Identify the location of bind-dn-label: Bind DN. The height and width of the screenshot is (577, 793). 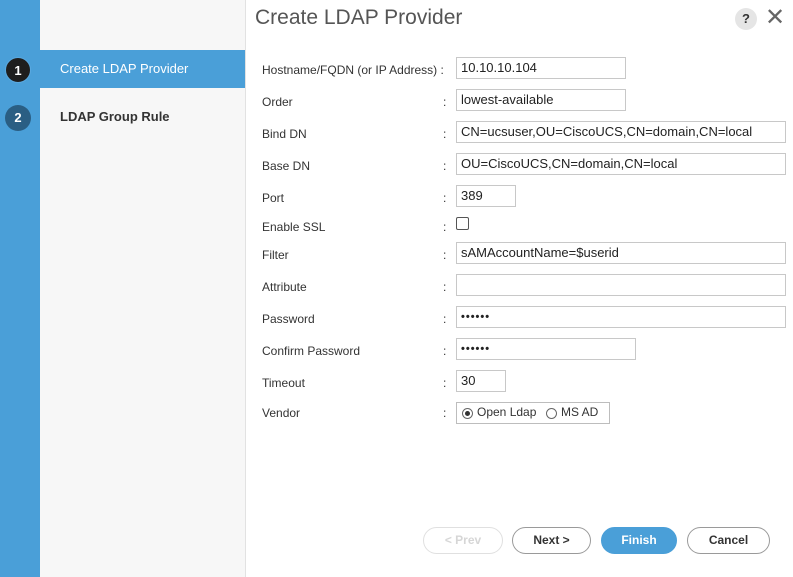
(284, 134).